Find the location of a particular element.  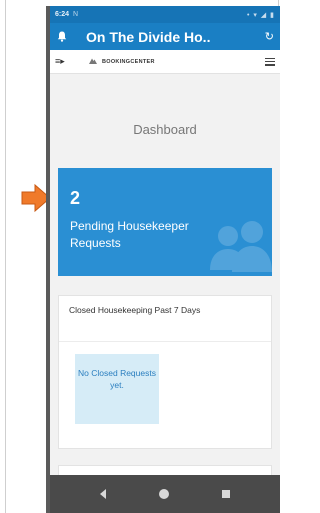

bell-icon is located at coordinates (62, 37).